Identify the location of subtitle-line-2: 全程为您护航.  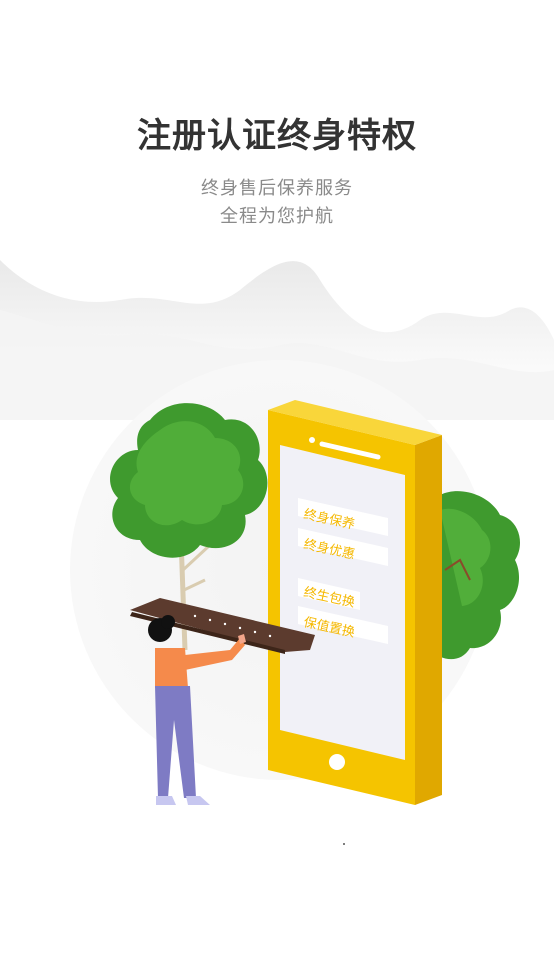
(277, 216).